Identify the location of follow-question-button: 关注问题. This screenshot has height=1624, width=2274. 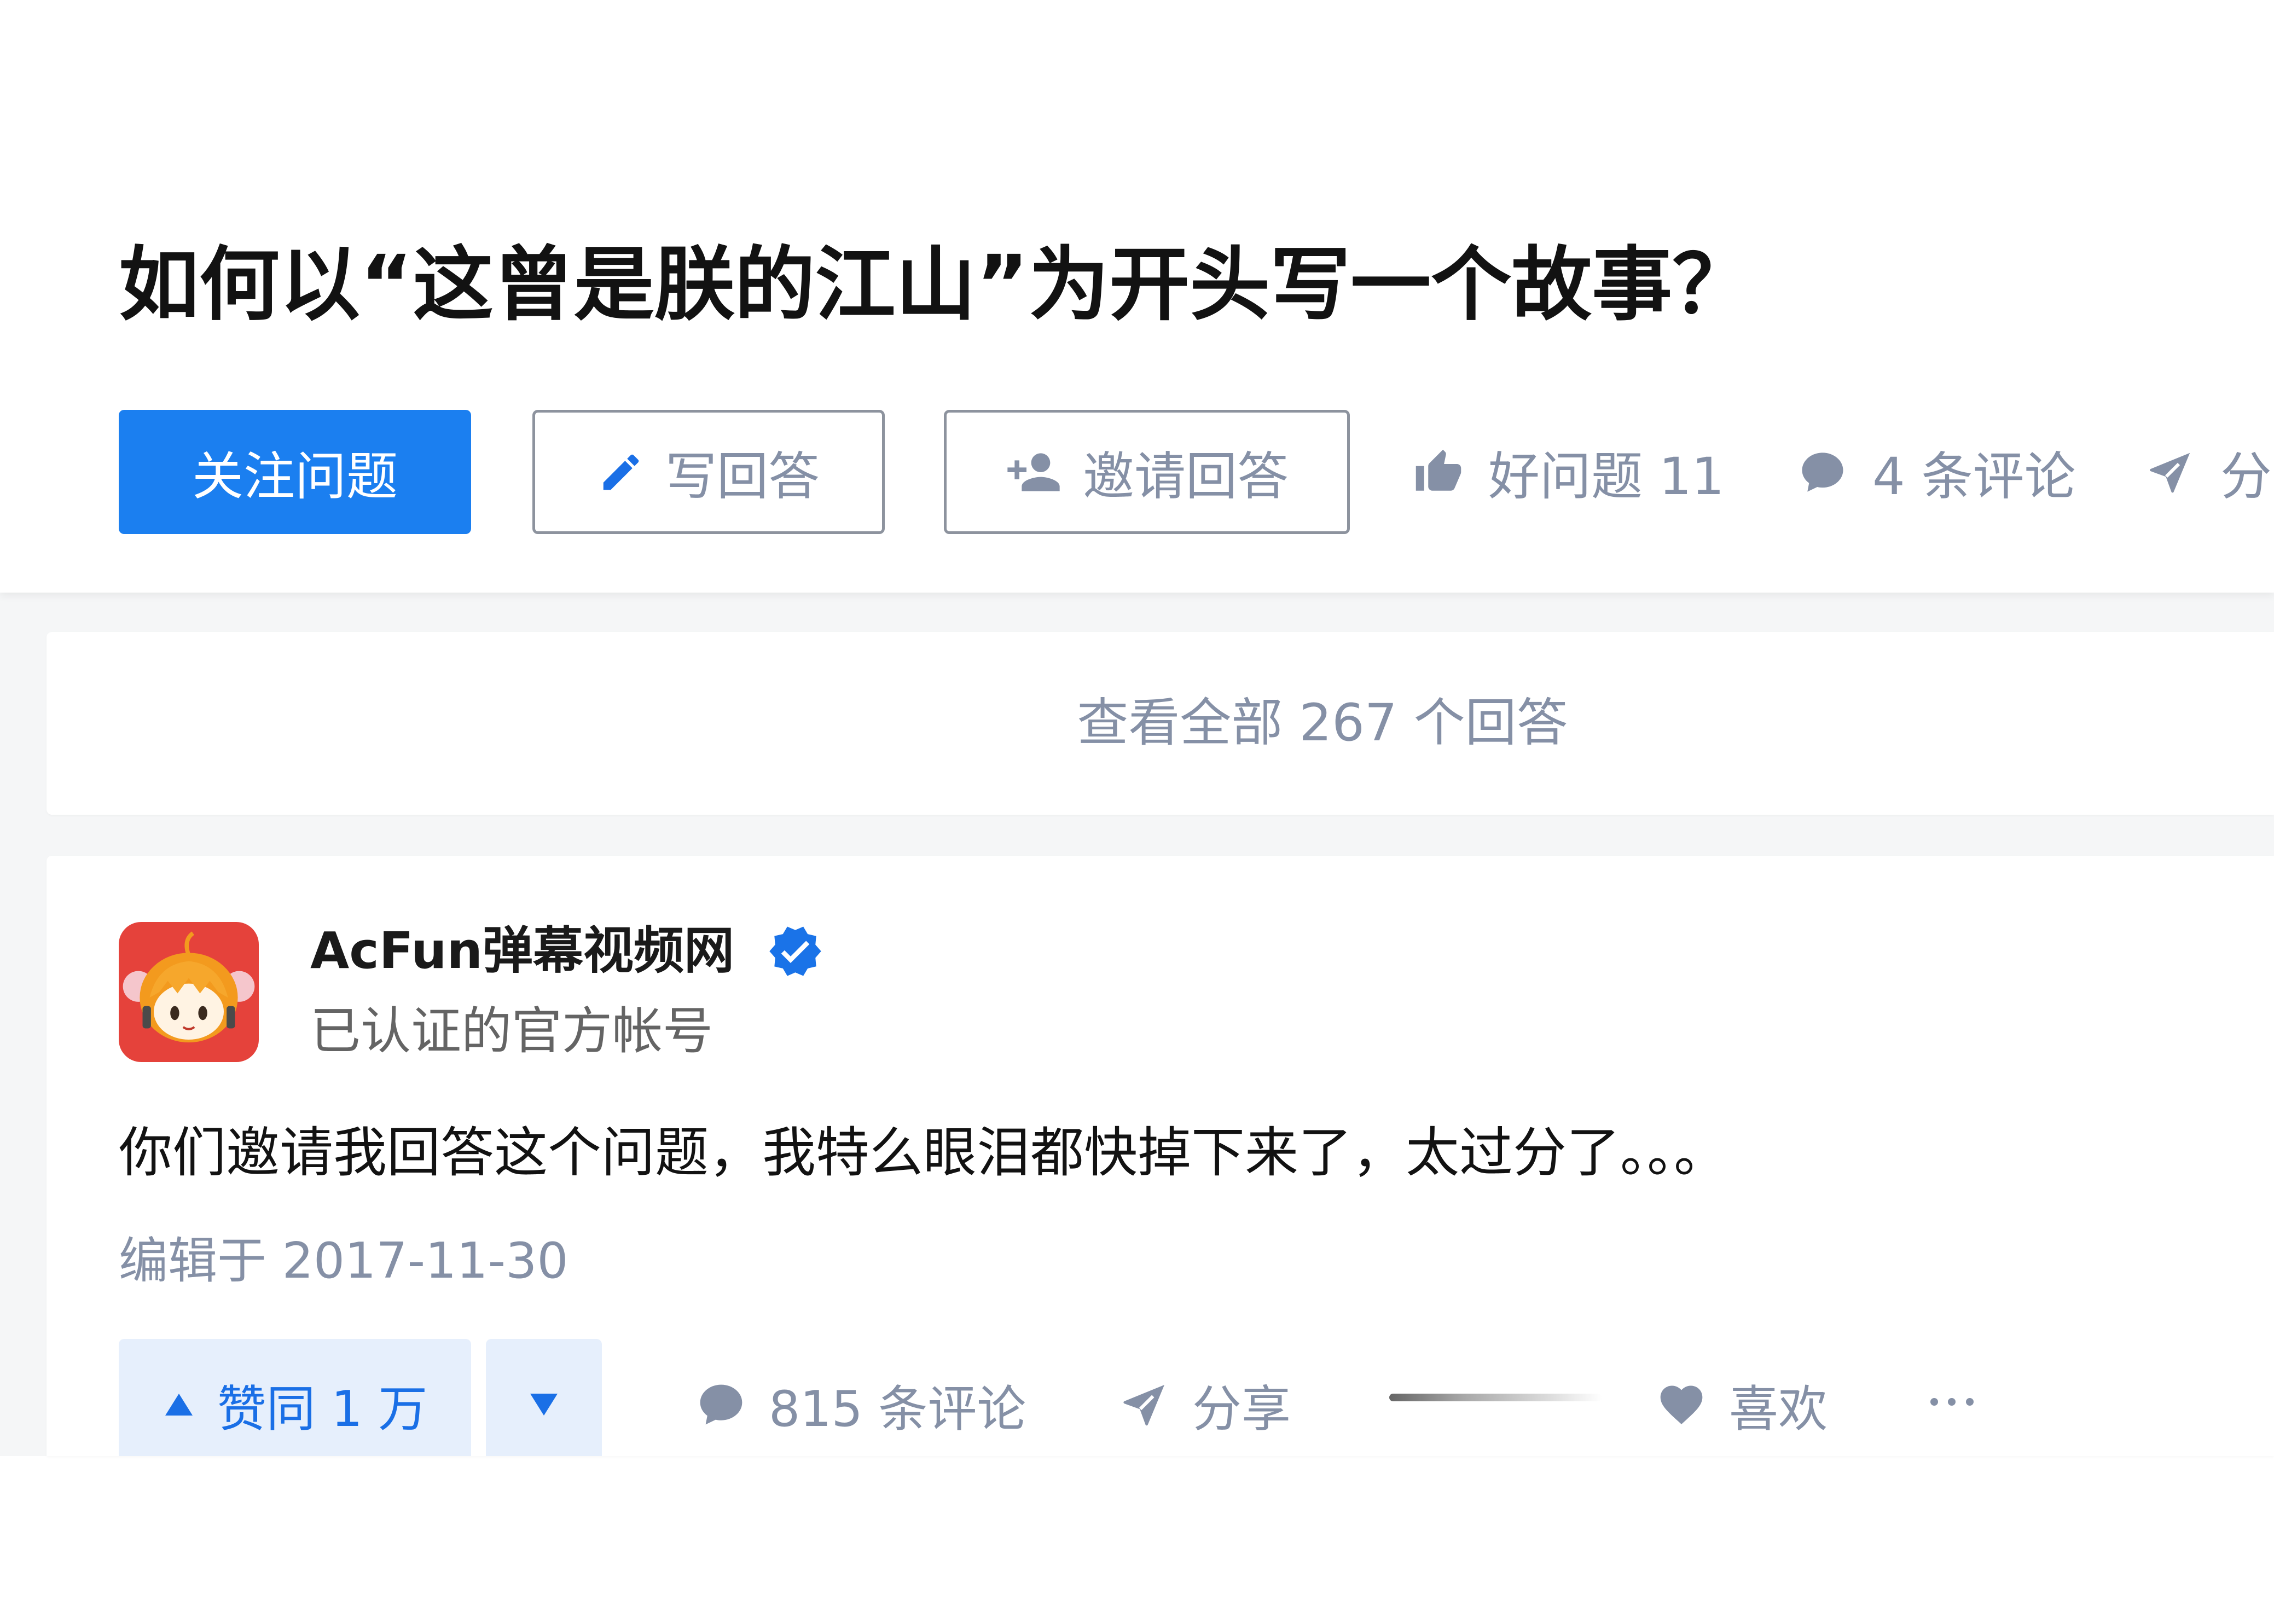
(295, 472).